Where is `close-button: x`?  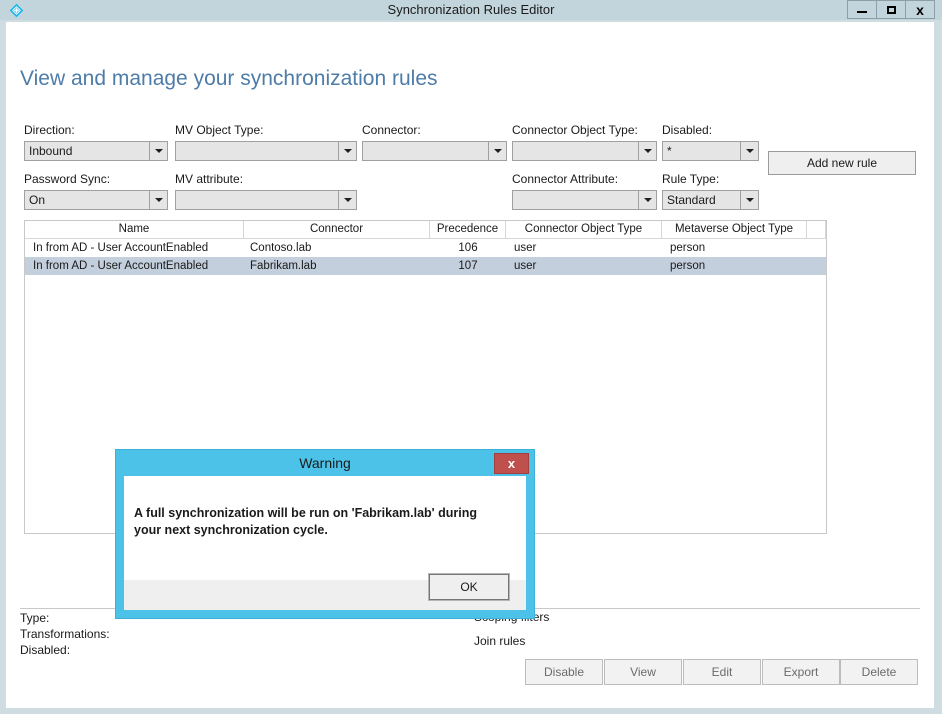 close-button: x is located at coordinates (920, 9).